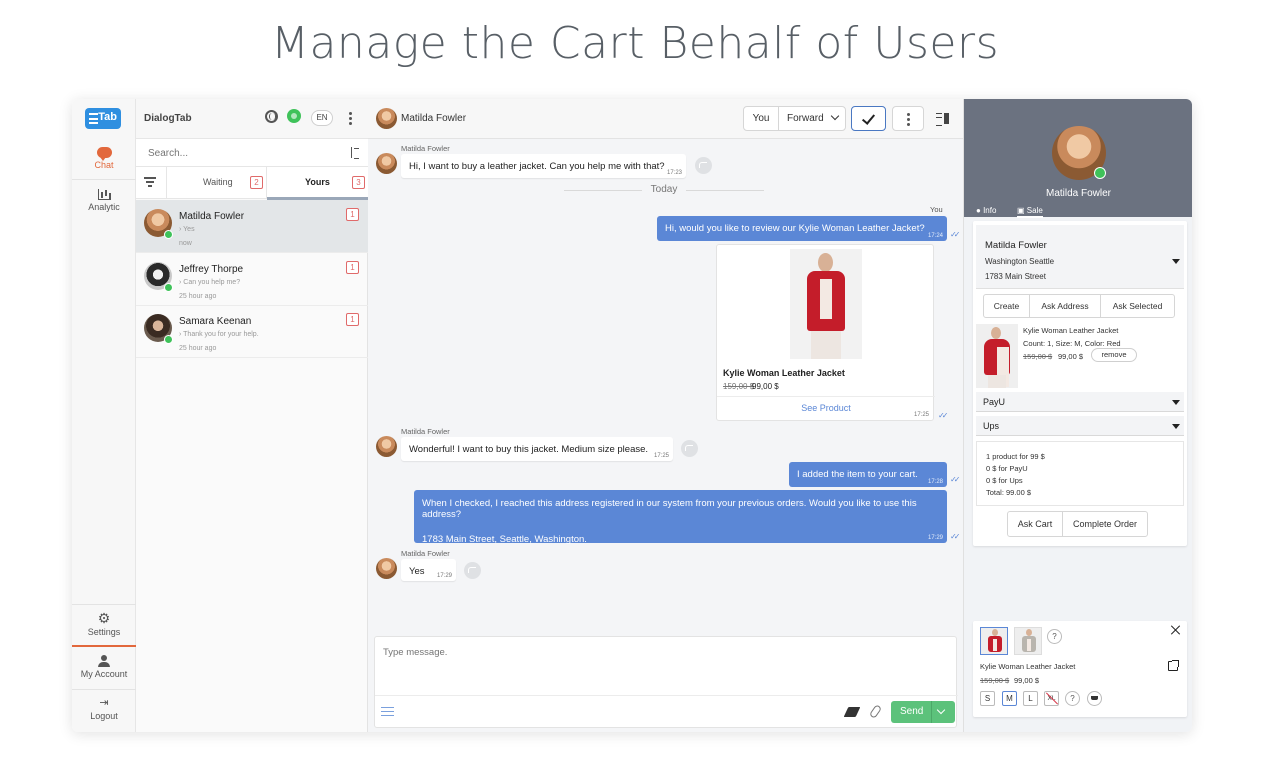 The width and height of the screenshot is (1270, 760). What do you see at coordinates (661, 456) in the screenshot?
I see `message-time: 17:25` at bounding box center [661, 456].